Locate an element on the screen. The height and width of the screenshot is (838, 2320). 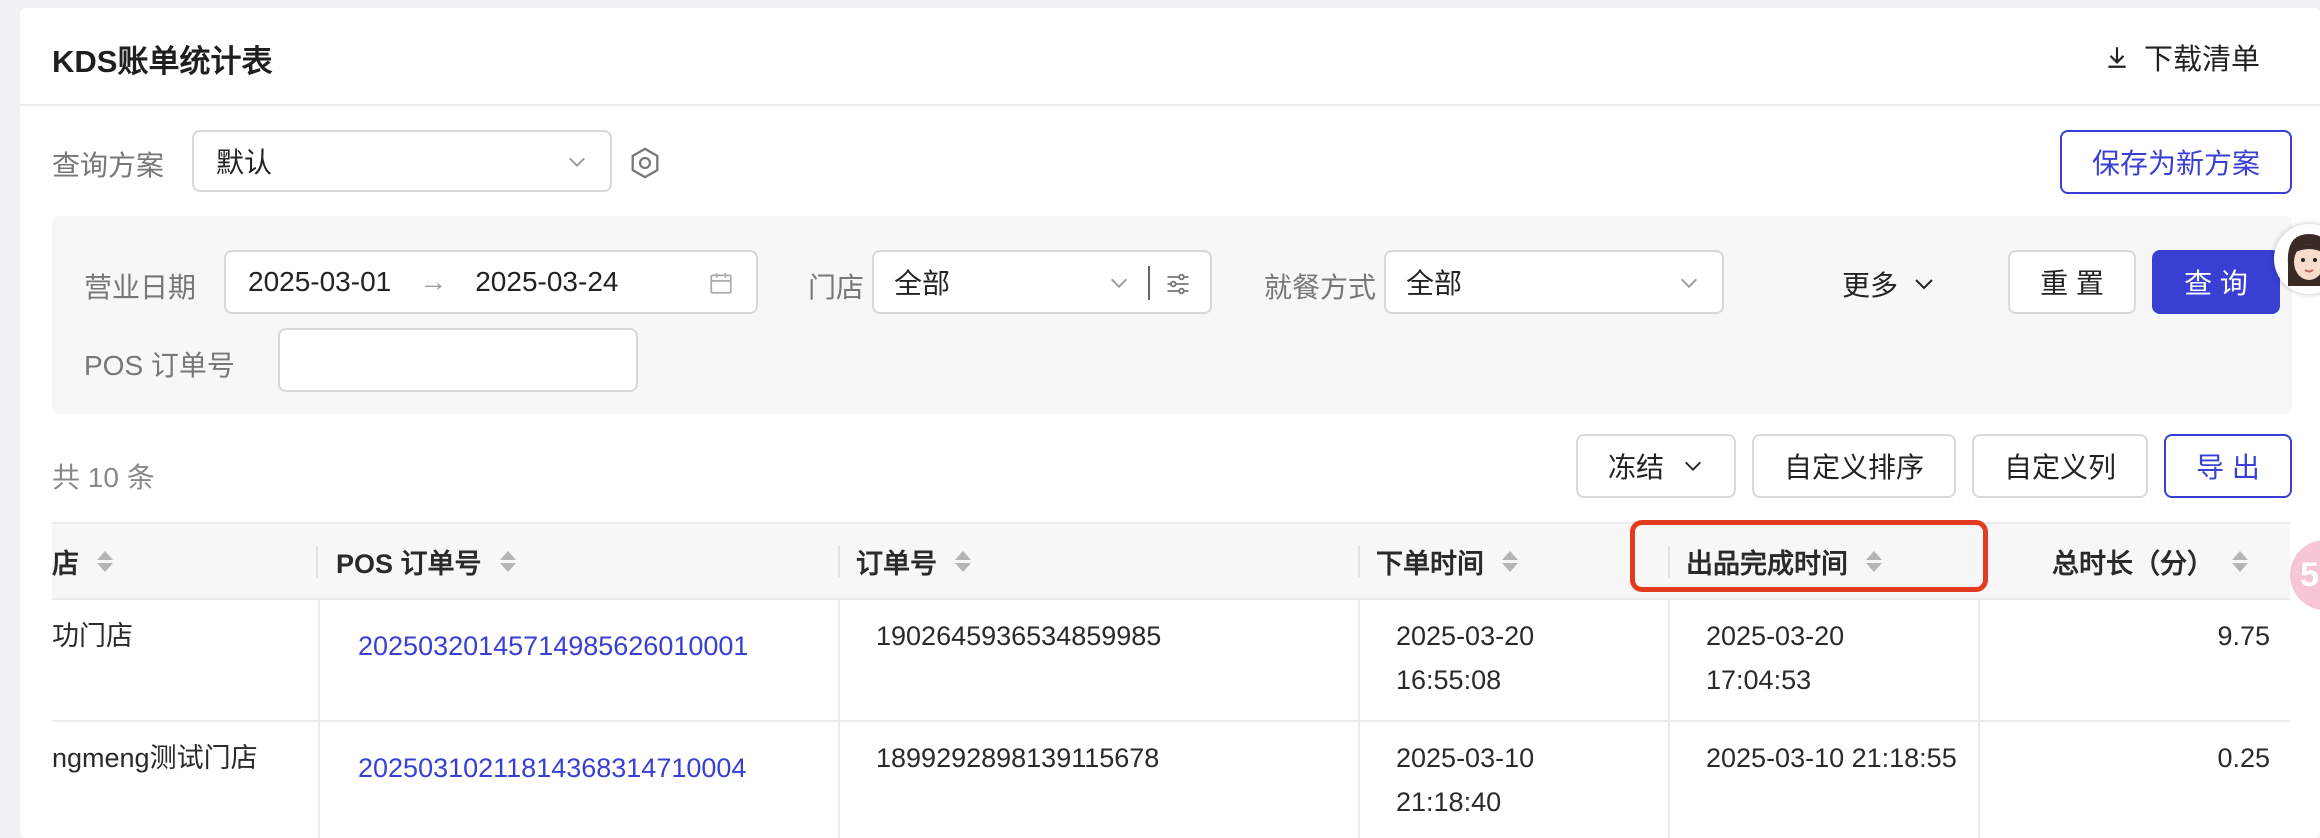
store-value: 全部 is located at coordinates (922, 283).